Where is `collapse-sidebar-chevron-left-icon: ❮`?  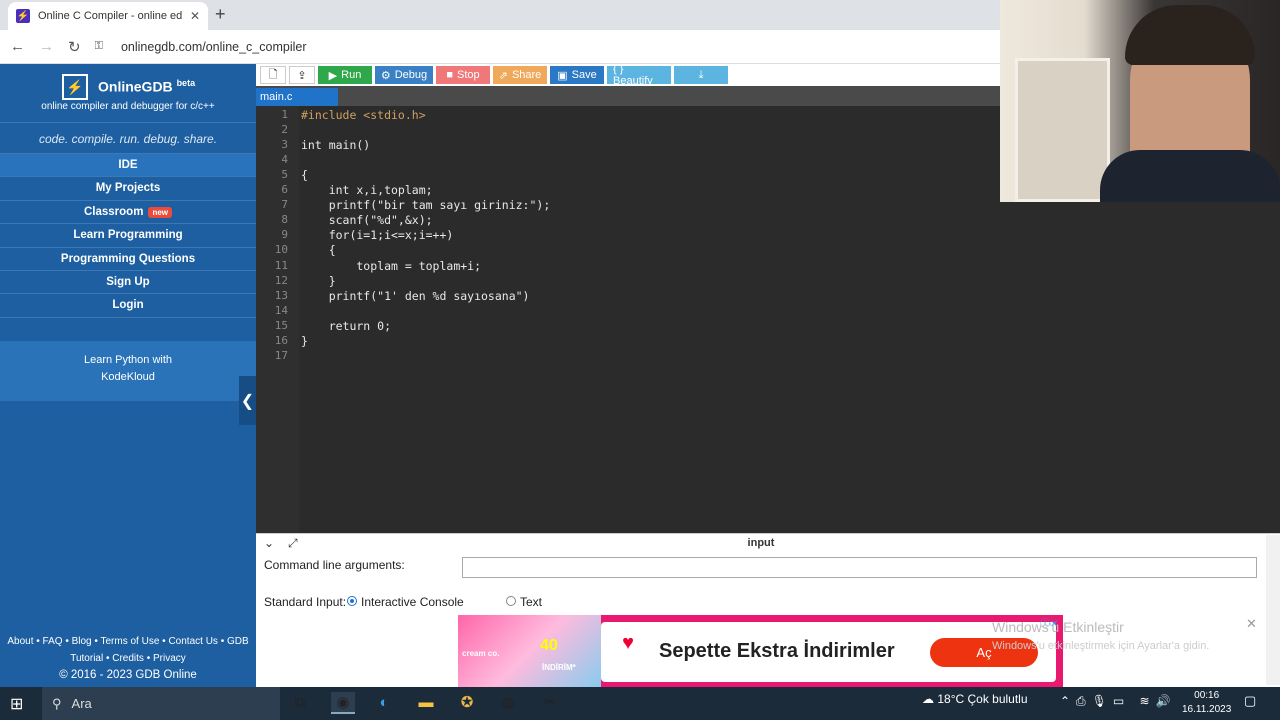 collapse-sidebar-chevron-left-icon: ❮ is located at coordinates (247, 400).